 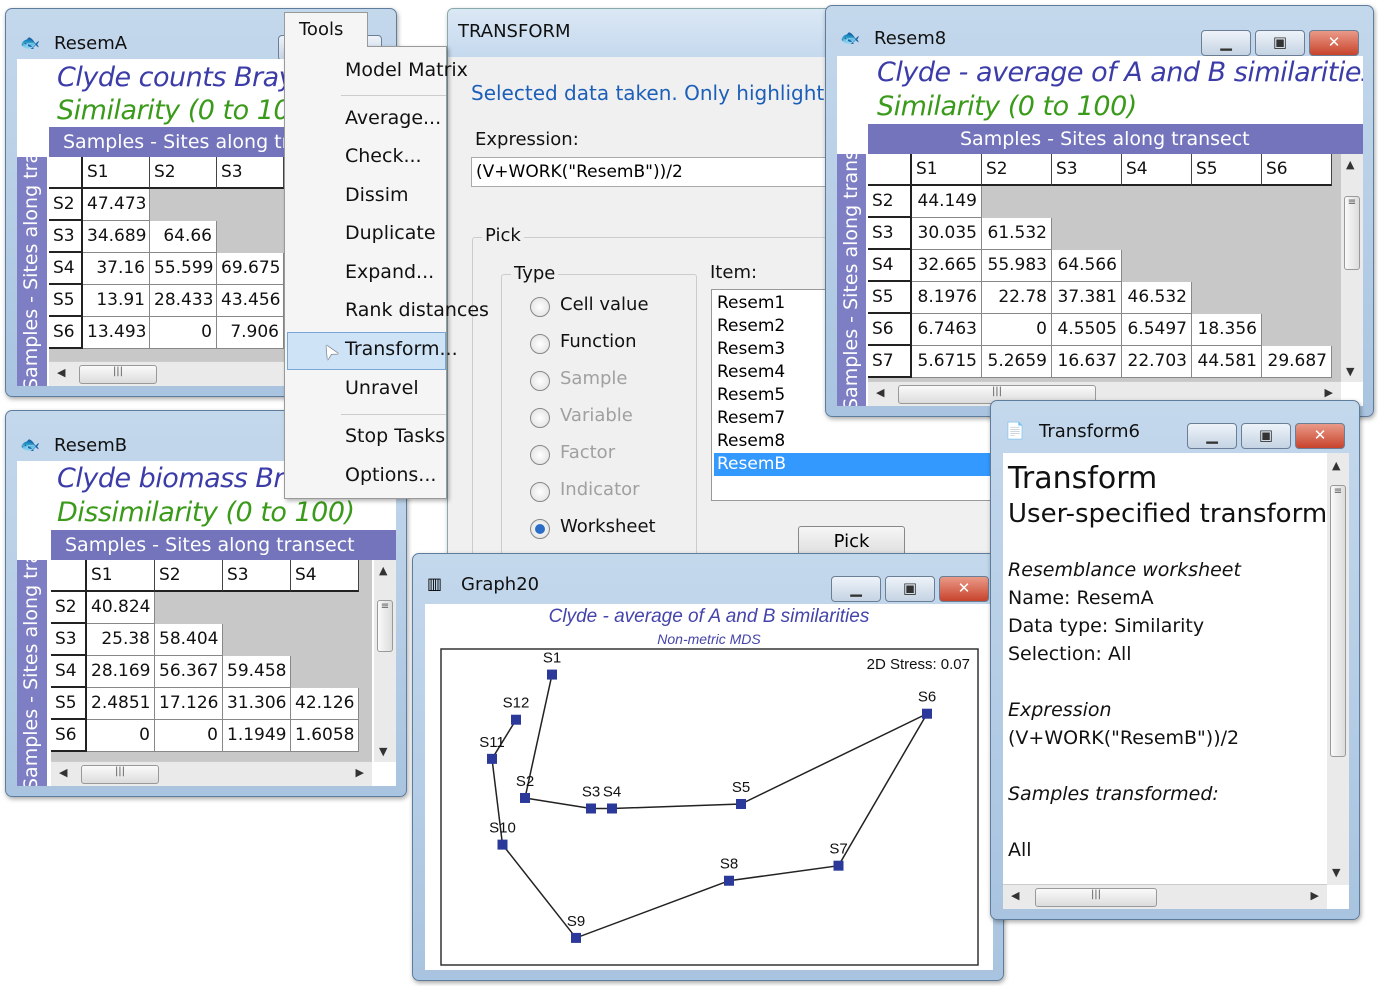 I want to click on table-cell: 28.169, so click(x=121, y=672).